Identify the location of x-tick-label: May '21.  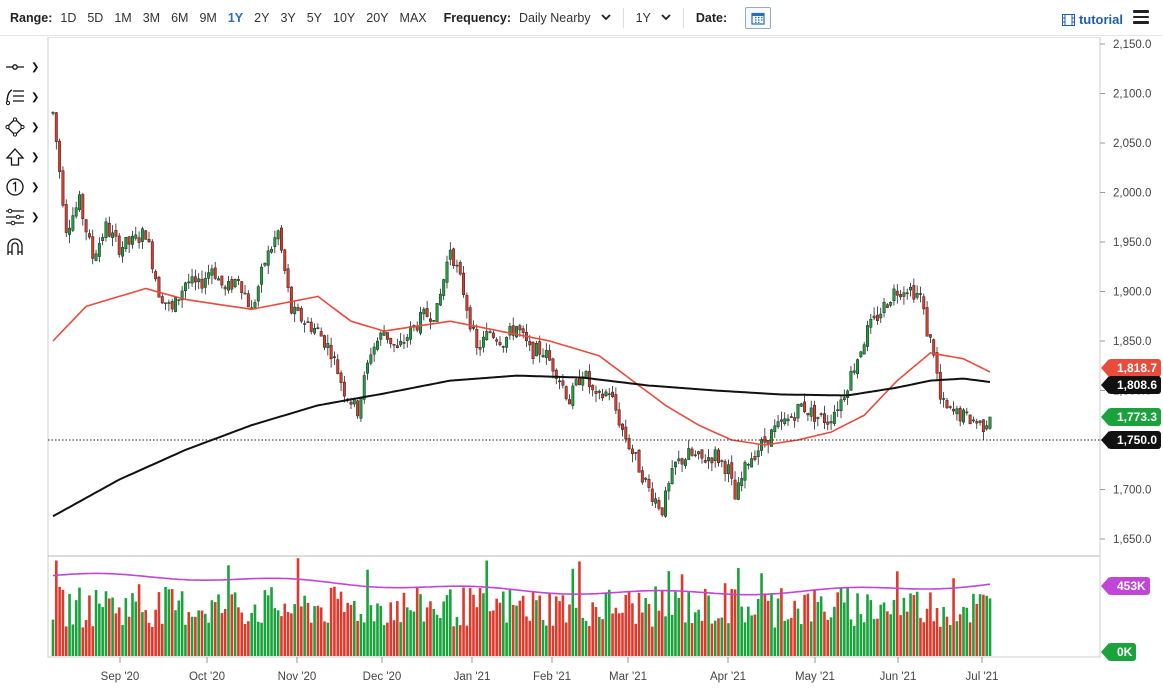
(815, 677).